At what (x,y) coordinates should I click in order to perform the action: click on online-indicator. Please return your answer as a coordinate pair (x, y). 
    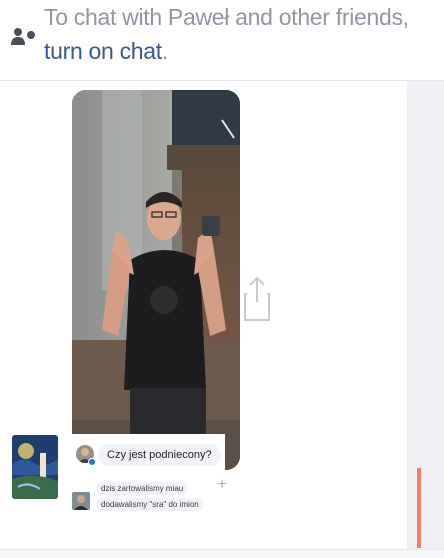
    Looking at the image, I should click on (92, 462).